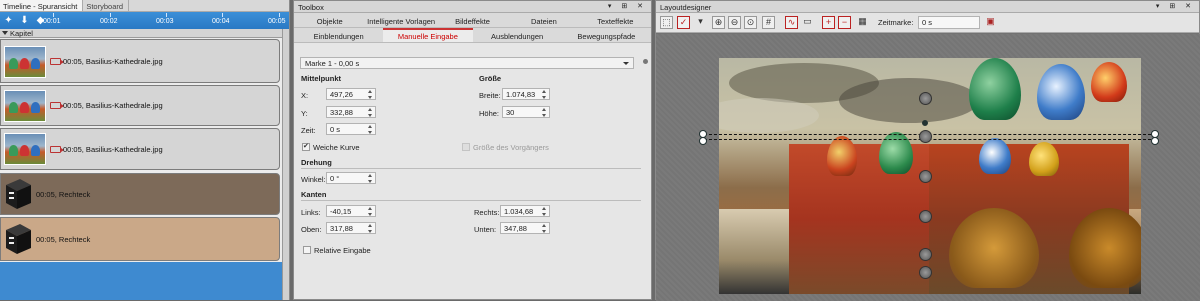  I want to click on breite-input: 1.074,83, so click(526, 94).